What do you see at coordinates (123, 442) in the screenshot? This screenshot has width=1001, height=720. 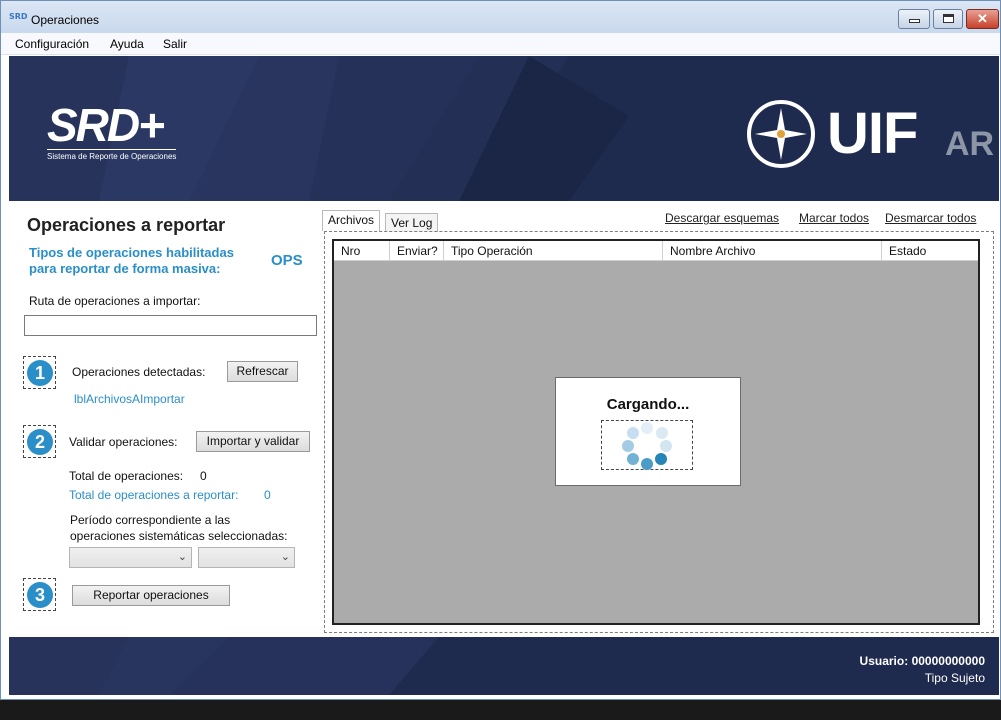 I see `validar-operaciones-label: Validar operaciones:` at bounding box center [123, 442].